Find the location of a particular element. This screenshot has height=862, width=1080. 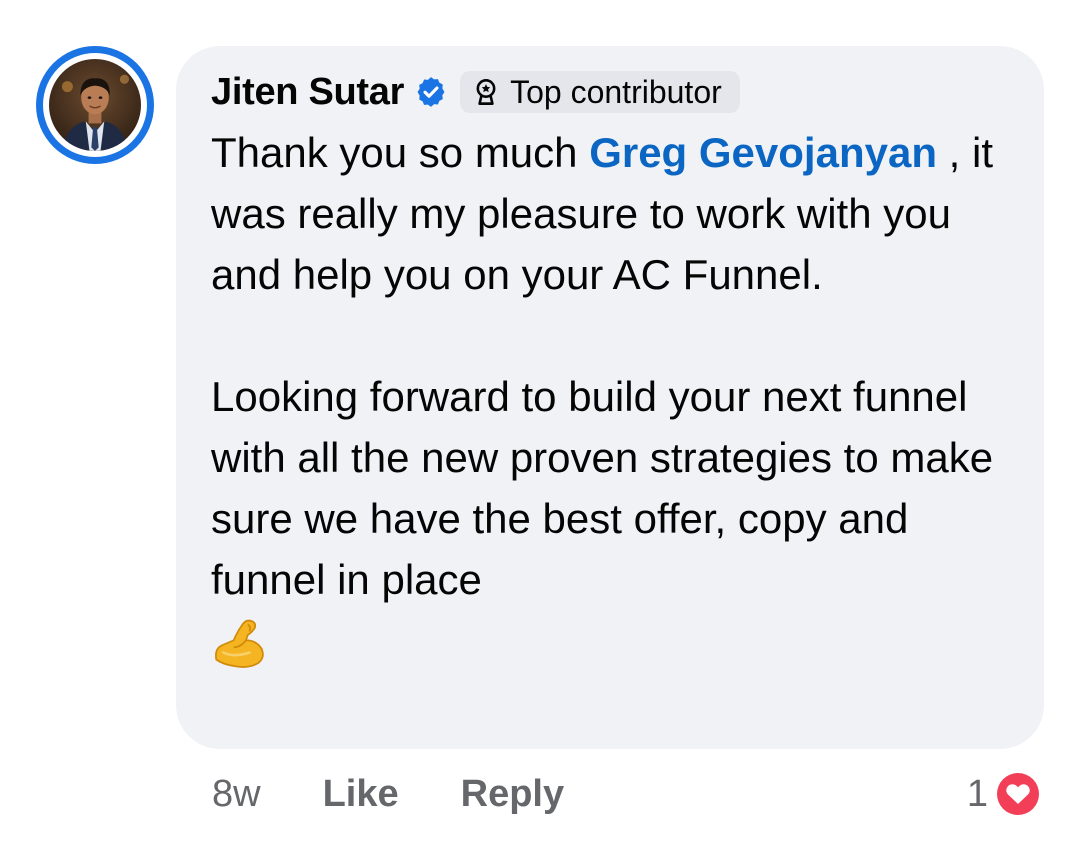

top-contributor-icon is located at coordinates (486, 92).